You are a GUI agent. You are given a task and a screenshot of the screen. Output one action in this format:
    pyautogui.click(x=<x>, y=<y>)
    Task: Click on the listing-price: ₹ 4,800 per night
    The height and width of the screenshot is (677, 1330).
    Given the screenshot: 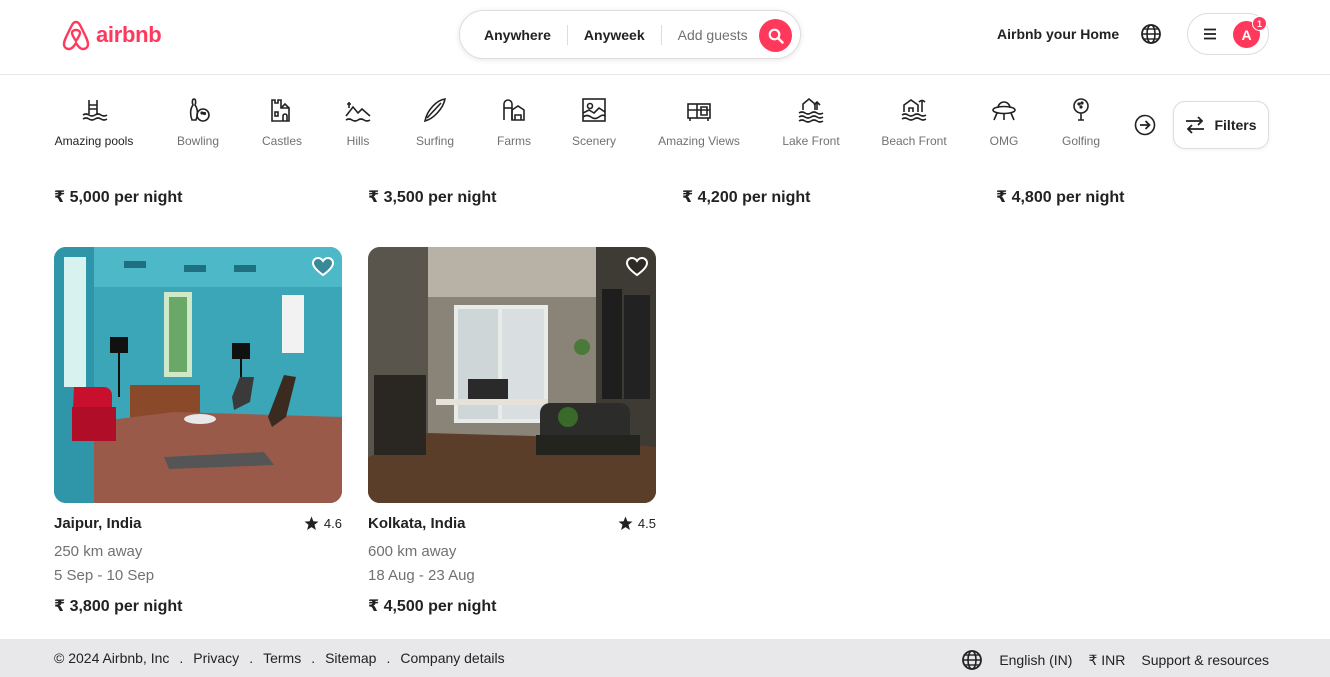 What is the action you would take?
    pyautogui.click(x=1060, y=197)
    